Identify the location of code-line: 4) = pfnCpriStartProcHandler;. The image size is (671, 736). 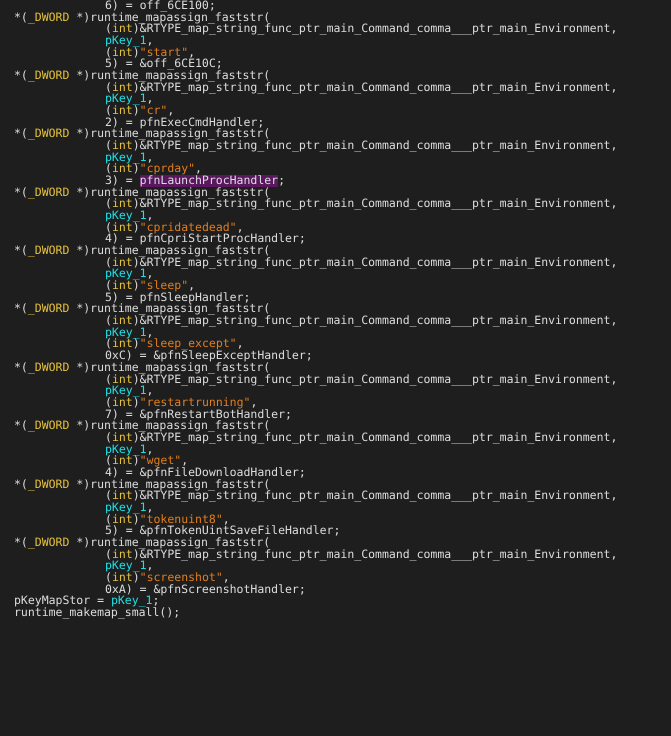
(205, 239).